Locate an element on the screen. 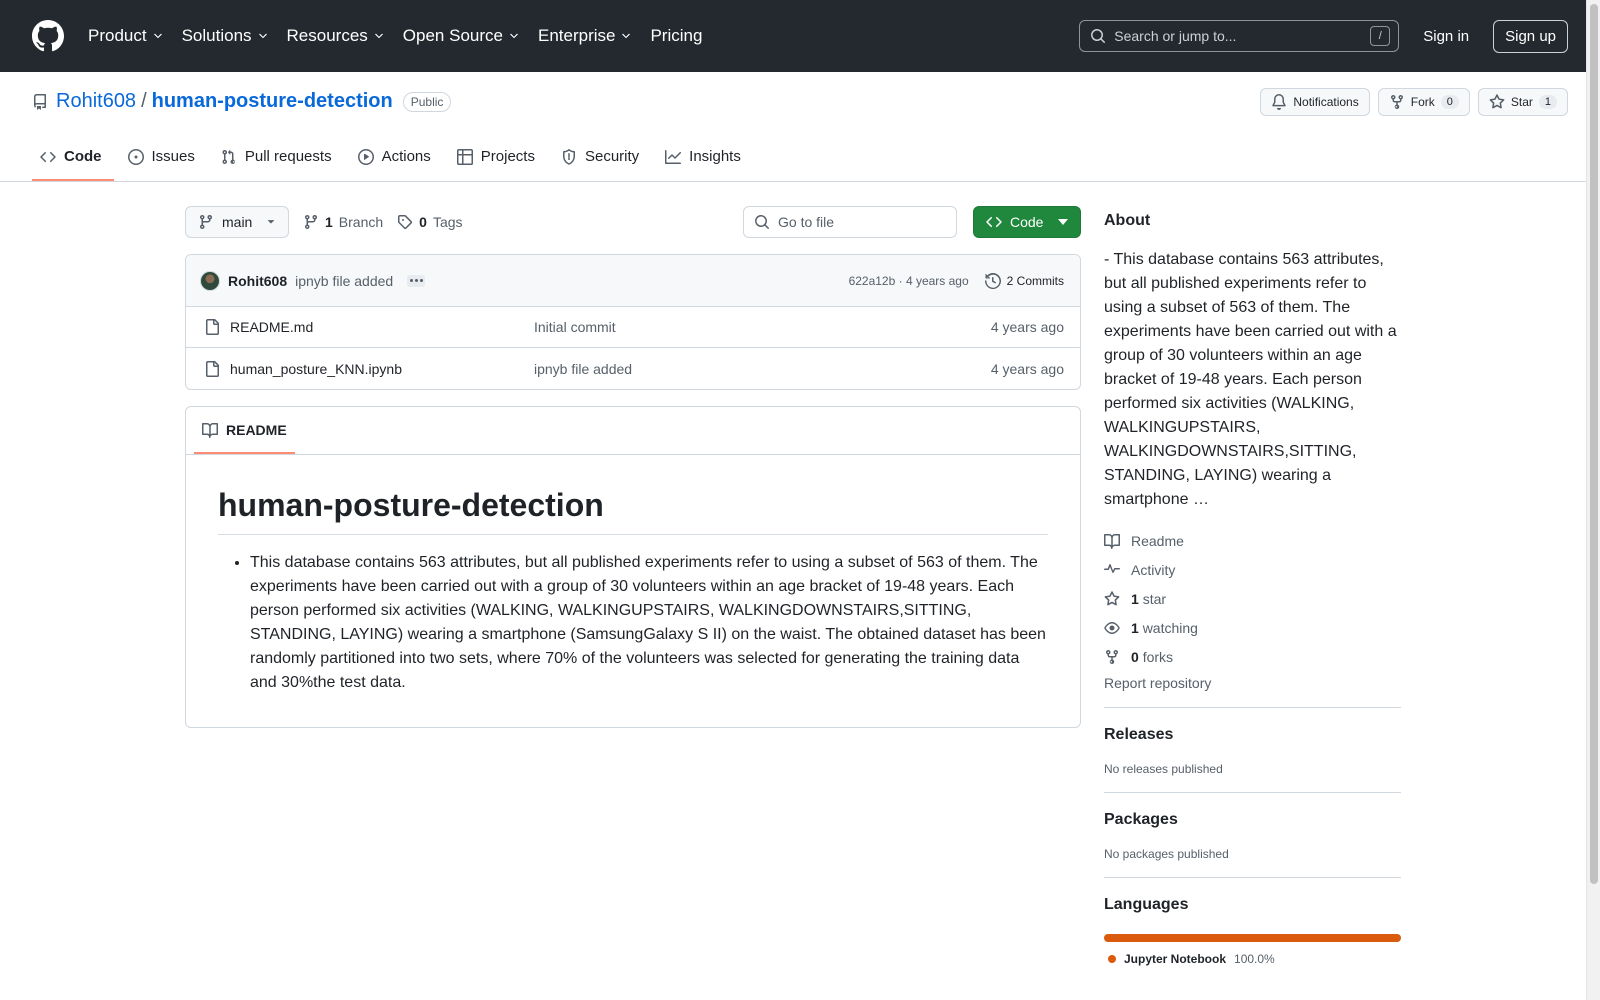 The width and height of the screenshot is (1600, 1000). code-dropdown-button: Code is located at coordinates (1027, 222).